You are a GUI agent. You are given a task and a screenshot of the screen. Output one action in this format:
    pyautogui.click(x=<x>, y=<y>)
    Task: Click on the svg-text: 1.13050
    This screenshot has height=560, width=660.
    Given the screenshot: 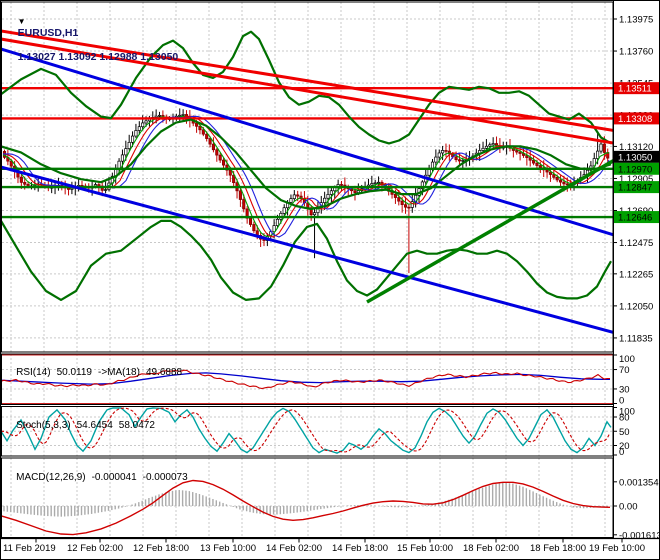 What is the action you would take?
    pyautogui.click(x=635, y=157)
    